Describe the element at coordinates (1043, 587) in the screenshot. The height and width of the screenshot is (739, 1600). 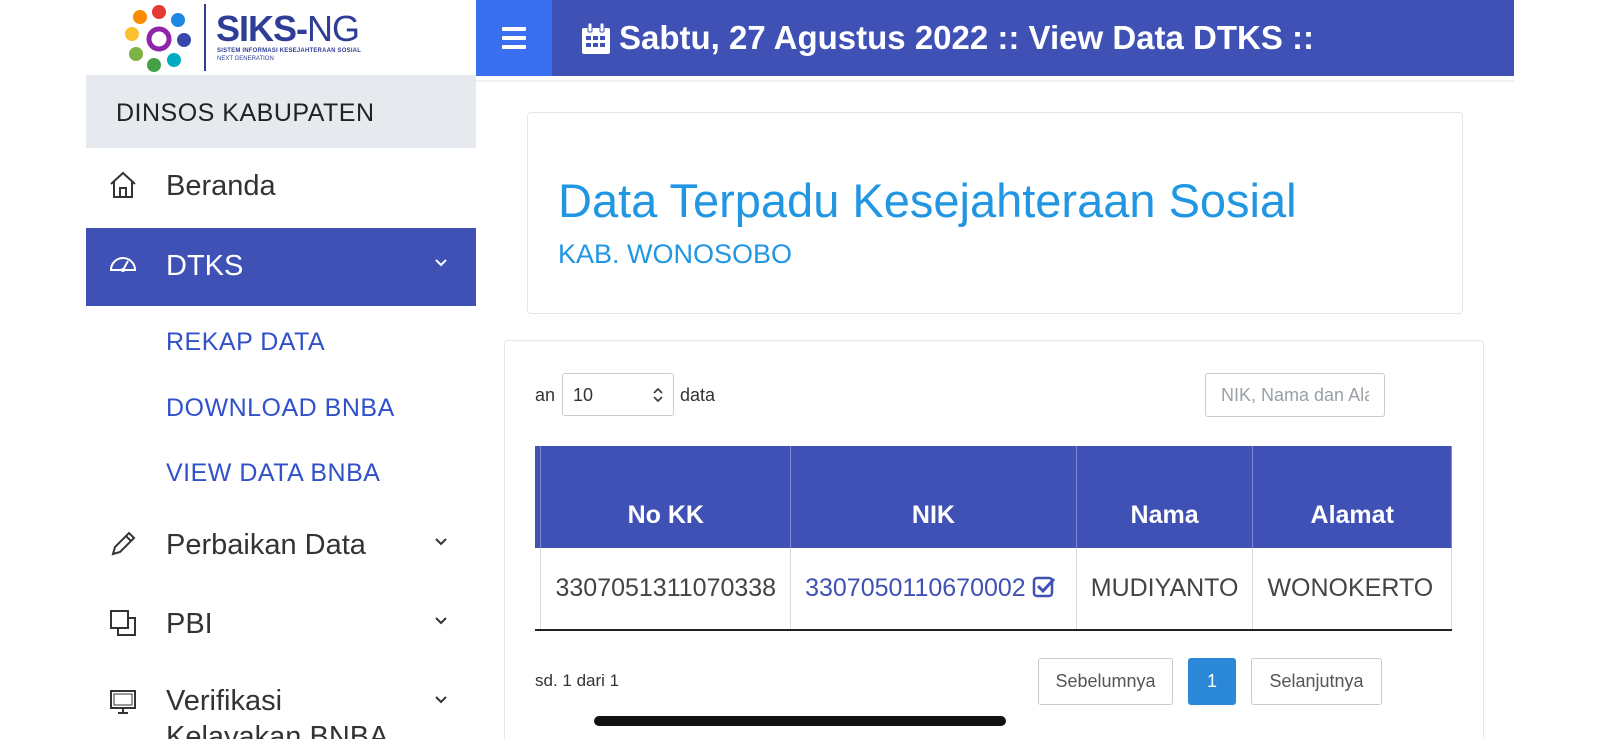
I see `check-square-icon` at that location.